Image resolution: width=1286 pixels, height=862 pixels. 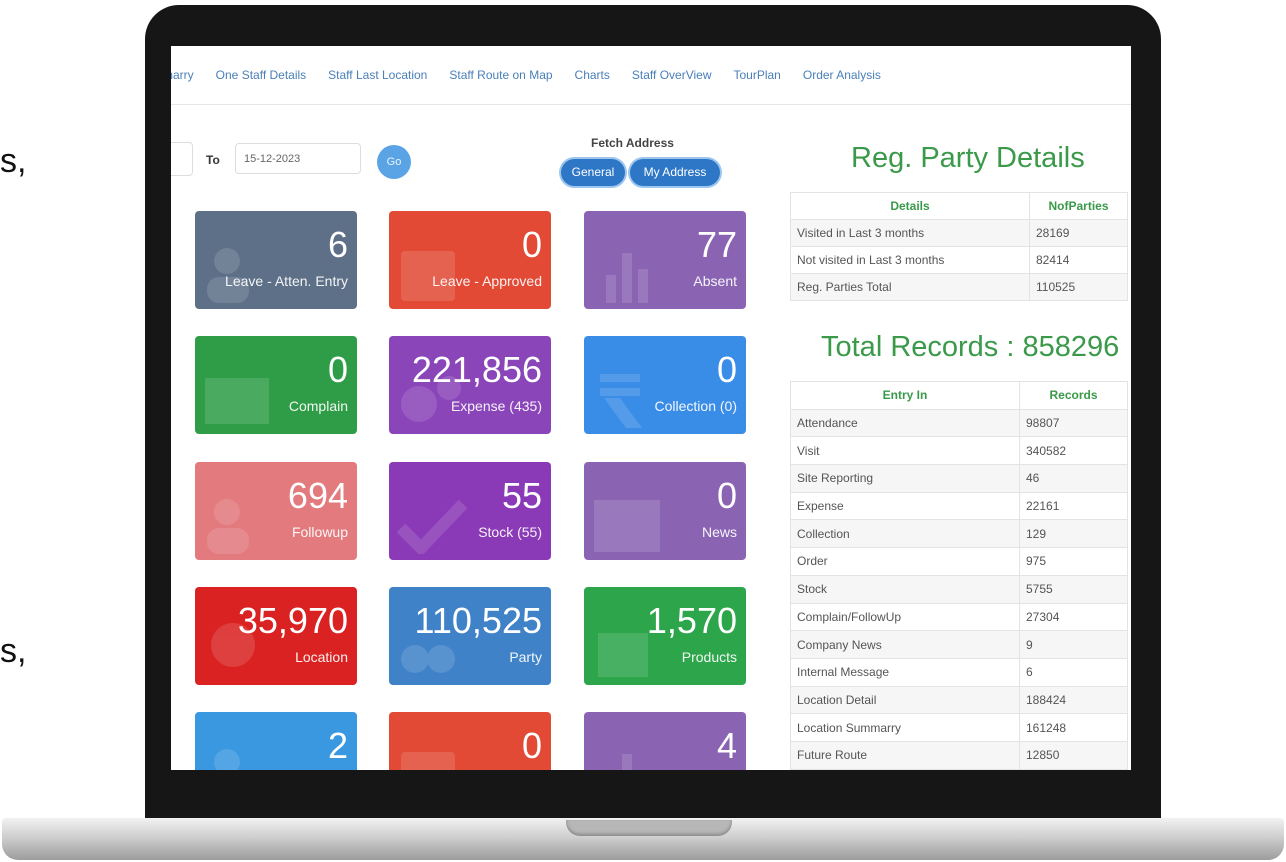 What do you see at coordinates (500, 75) in the screenshot?
I see `nav-item-staff-route-on-map: Staff Route on Map` at bounding box center [500, 75].